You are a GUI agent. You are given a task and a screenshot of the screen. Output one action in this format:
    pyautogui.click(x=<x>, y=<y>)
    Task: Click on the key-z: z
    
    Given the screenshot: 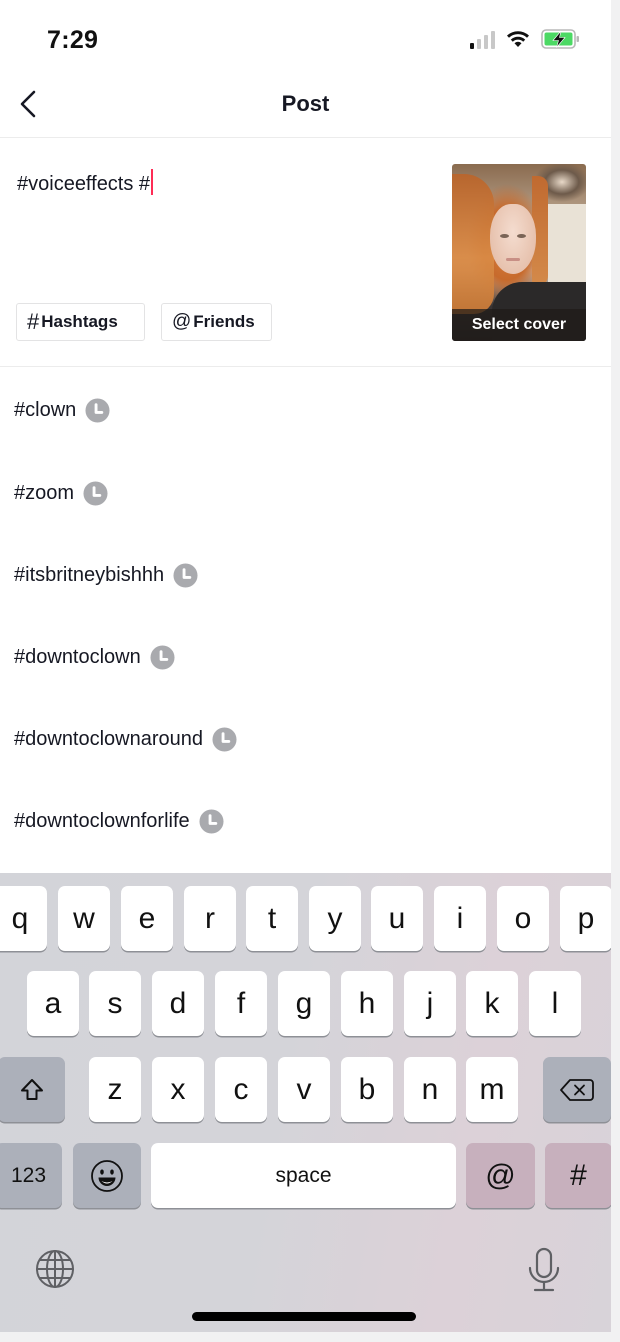 What is the action you would take?
    pyautogui.click(x=115, y=1089)
    